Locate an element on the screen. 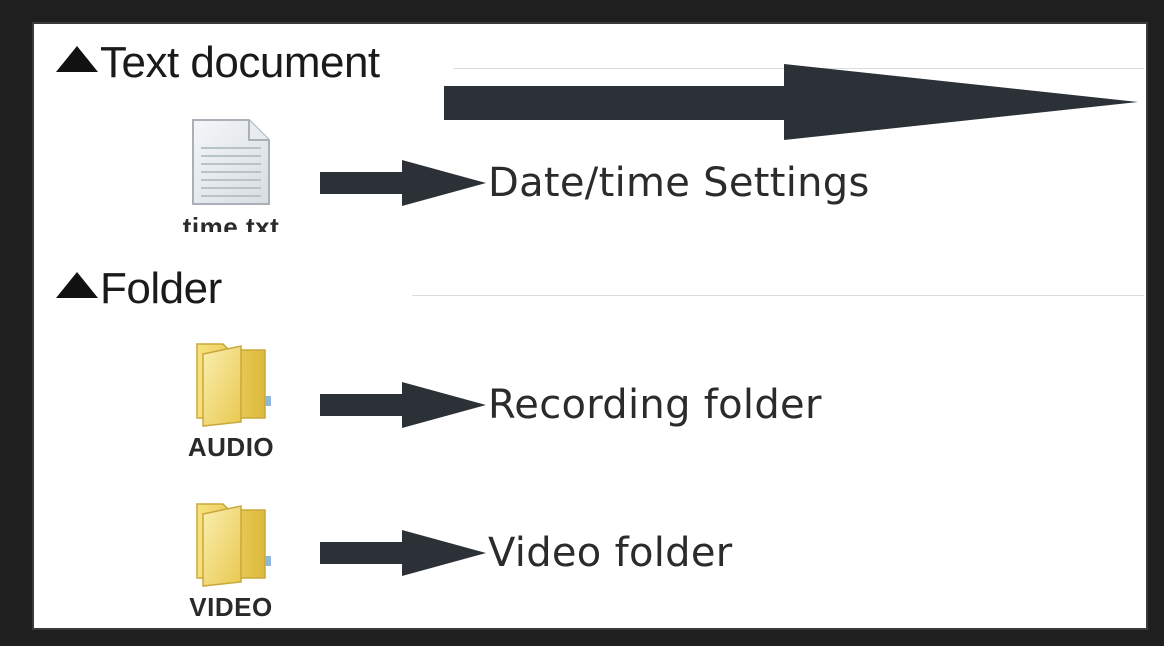  annotation-label: Video folder is located at coordinates (610, 553).